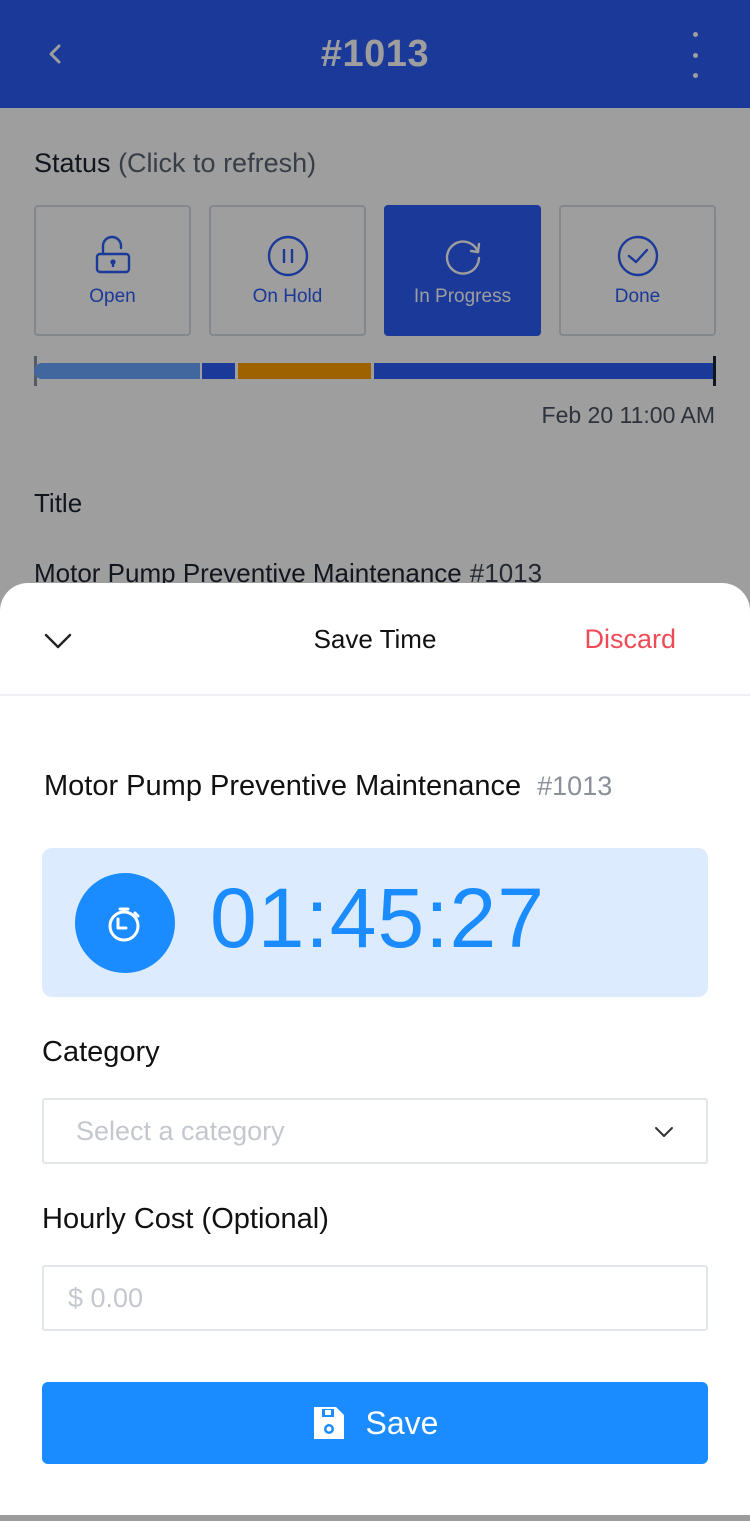 This screenshot has height=1521, width=750. Describe the element at coordinates (180, 1130) in the screenshot. I see `category-placeholder: Select a category` at that location.